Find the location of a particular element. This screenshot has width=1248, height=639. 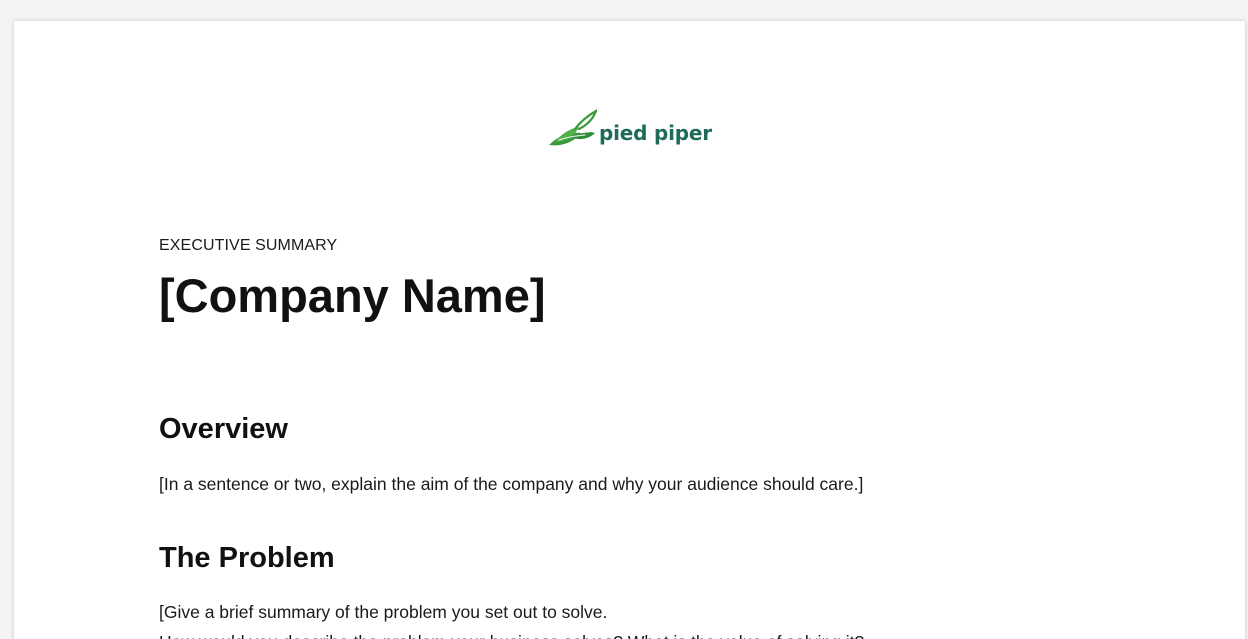

section-heading-overview: Overview is located at coordinates (223, 429).